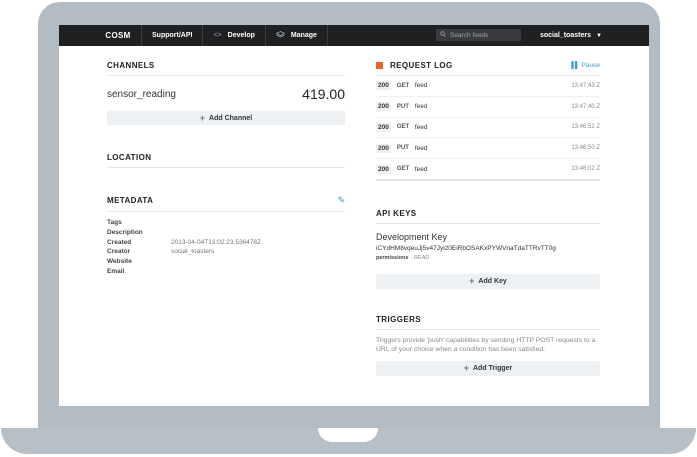 This screenshot has height=457, width=697. Describe the element at coordinates (116, 271) in the screenshot. I see `meta-key: Email` at that location.